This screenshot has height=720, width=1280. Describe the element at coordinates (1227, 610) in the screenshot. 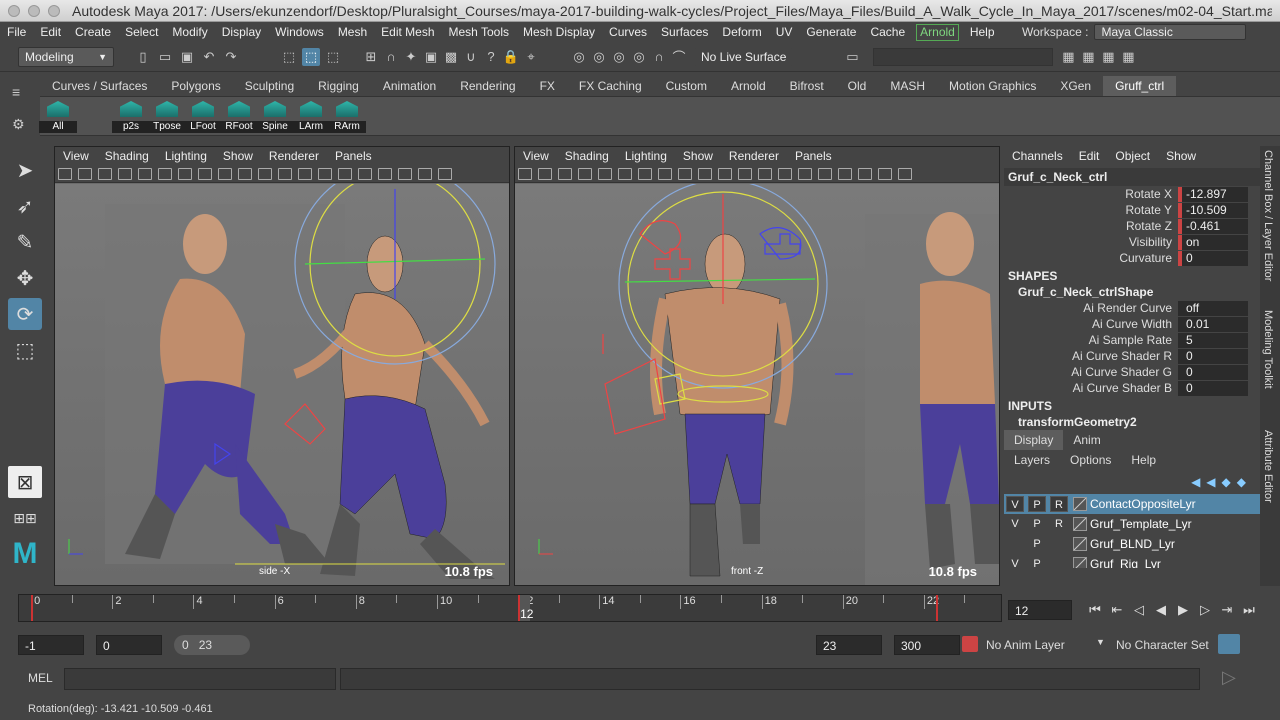

I see `step-forward-key-icon: ⇥` at that location.